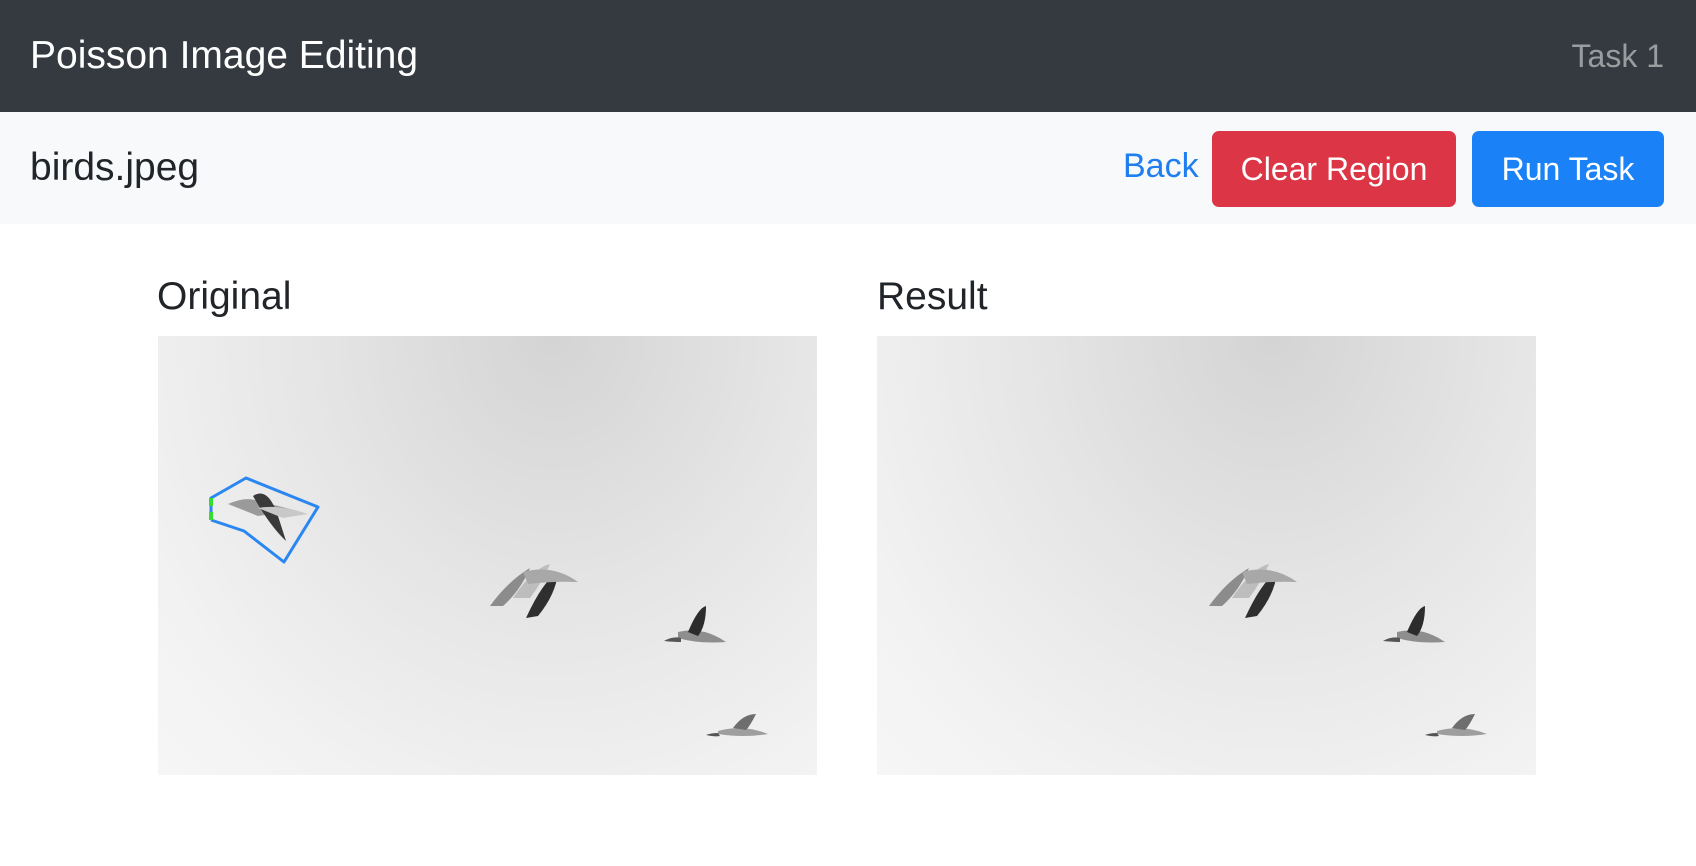  What do you see at coordinates (1618, 56) in the screenshot?
I see `task-indicator: Task 1` at bounding box center [1618, 56].